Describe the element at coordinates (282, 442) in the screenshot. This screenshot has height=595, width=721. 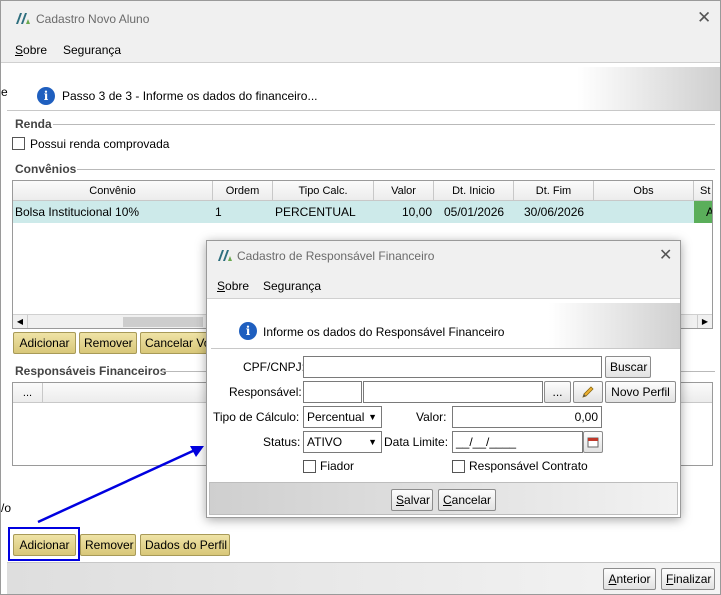
I see `status-label: Status:` at that location.